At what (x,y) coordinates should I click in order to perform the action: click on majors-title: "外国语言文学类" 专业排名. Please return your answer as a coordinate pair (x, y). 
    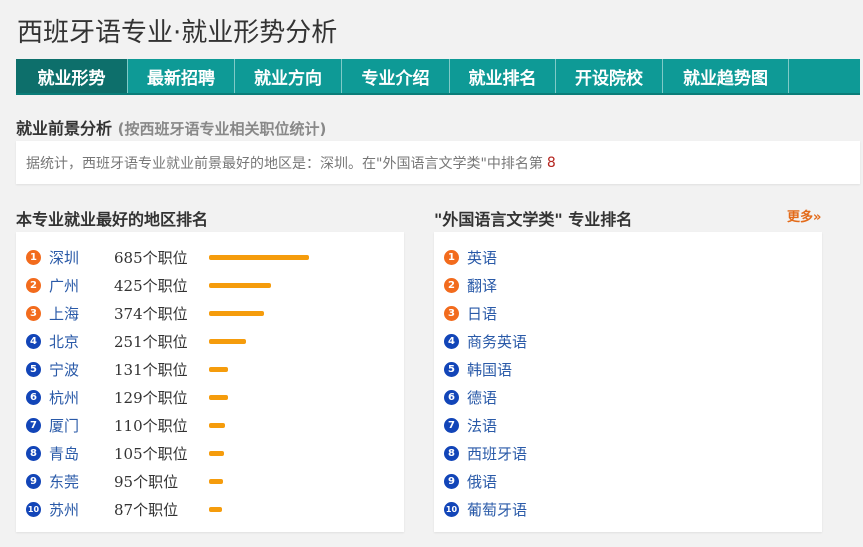
    Looking at the image, I should click on (533, 219).